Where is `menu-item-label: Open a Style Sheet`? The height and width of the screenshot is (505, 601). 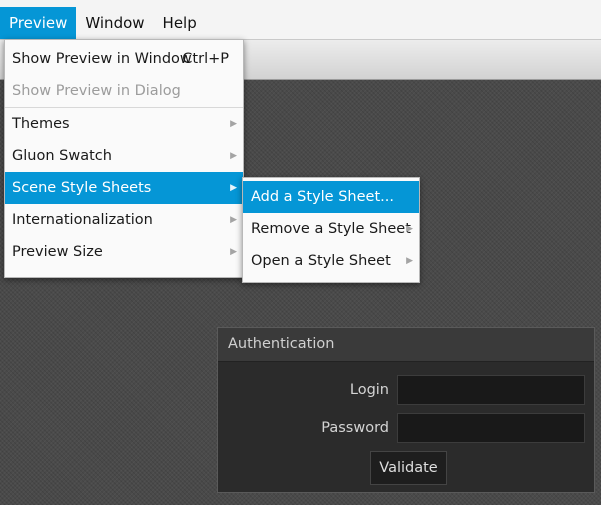 menu-item-label: Open a Style Sheet is located at coordinates (321, 261).